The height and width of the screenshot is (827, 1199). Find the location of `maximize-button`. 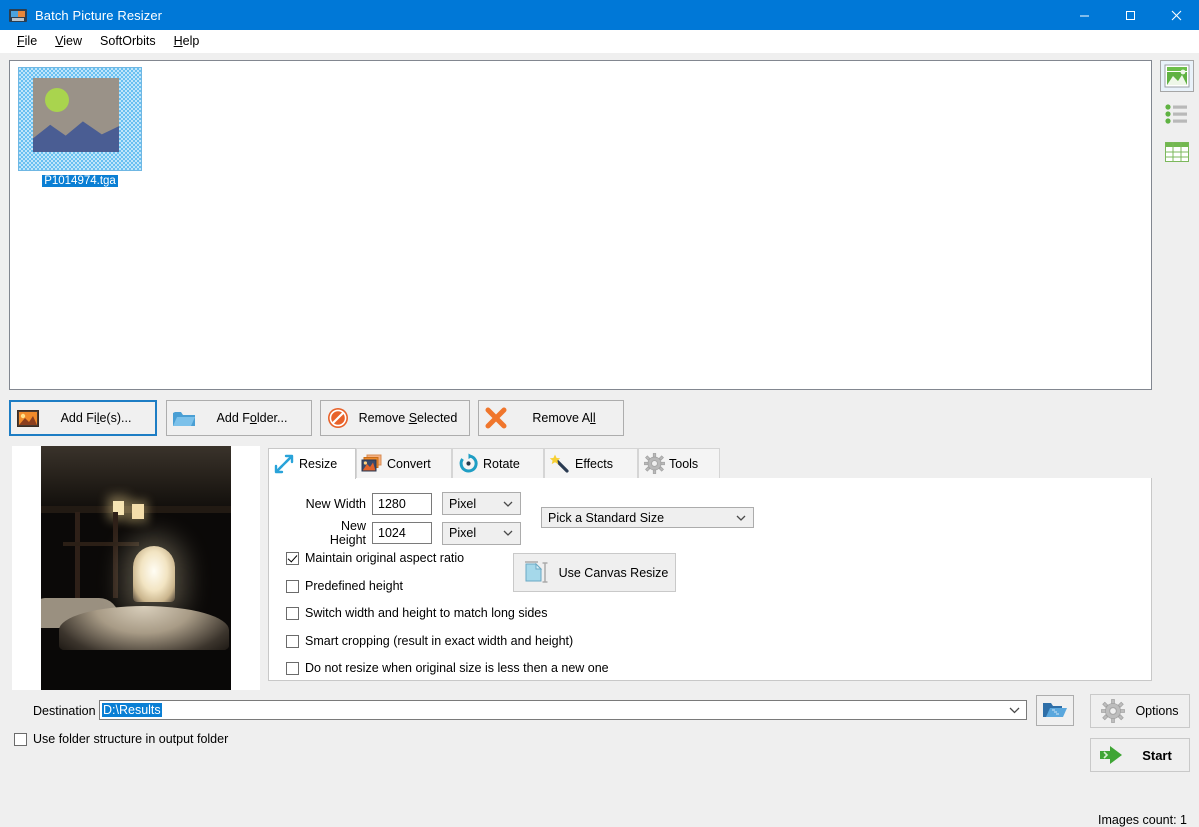

maximize-button is located at coordinates (1130, 15).